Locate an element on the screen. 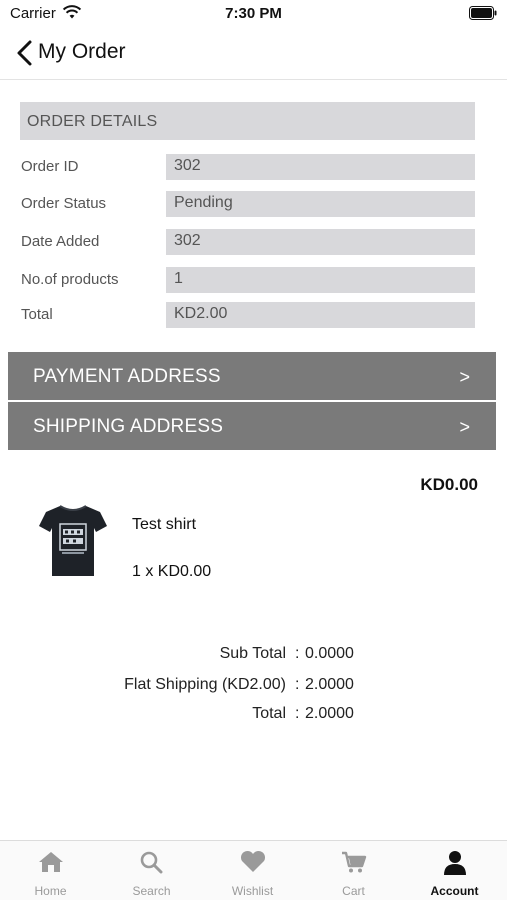  detail-label: Date Added is located at coordinates (60, 241).